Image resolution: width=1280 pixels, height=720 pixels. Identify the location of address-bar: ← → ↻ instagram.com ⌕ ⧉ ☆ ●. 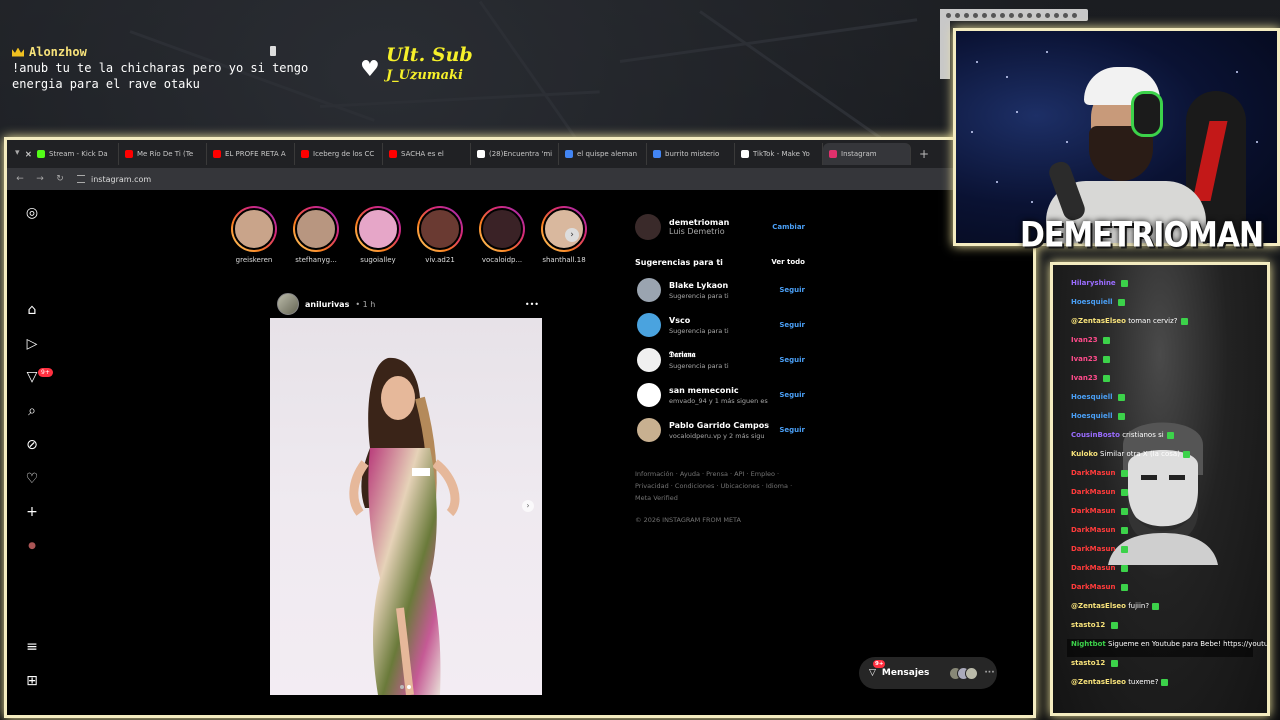
(520, 179).